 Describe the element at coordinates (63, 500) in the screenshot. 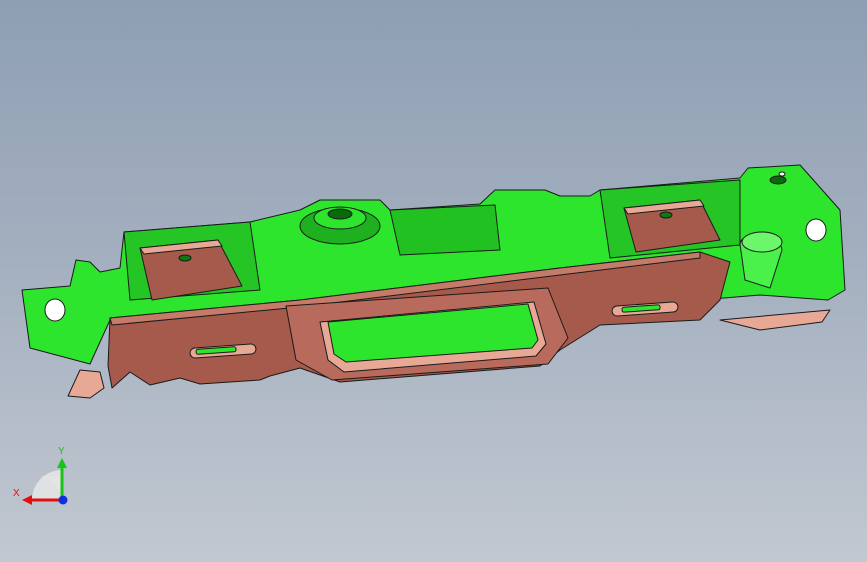

I see `triad-z-axis` at that location.